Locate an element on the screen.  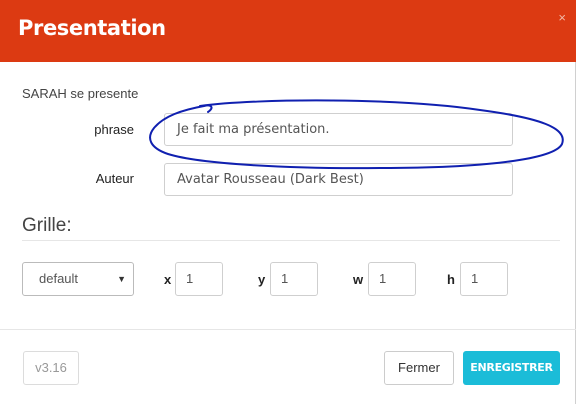
version-badge: v3.16 is located at coordinates (51, 368).